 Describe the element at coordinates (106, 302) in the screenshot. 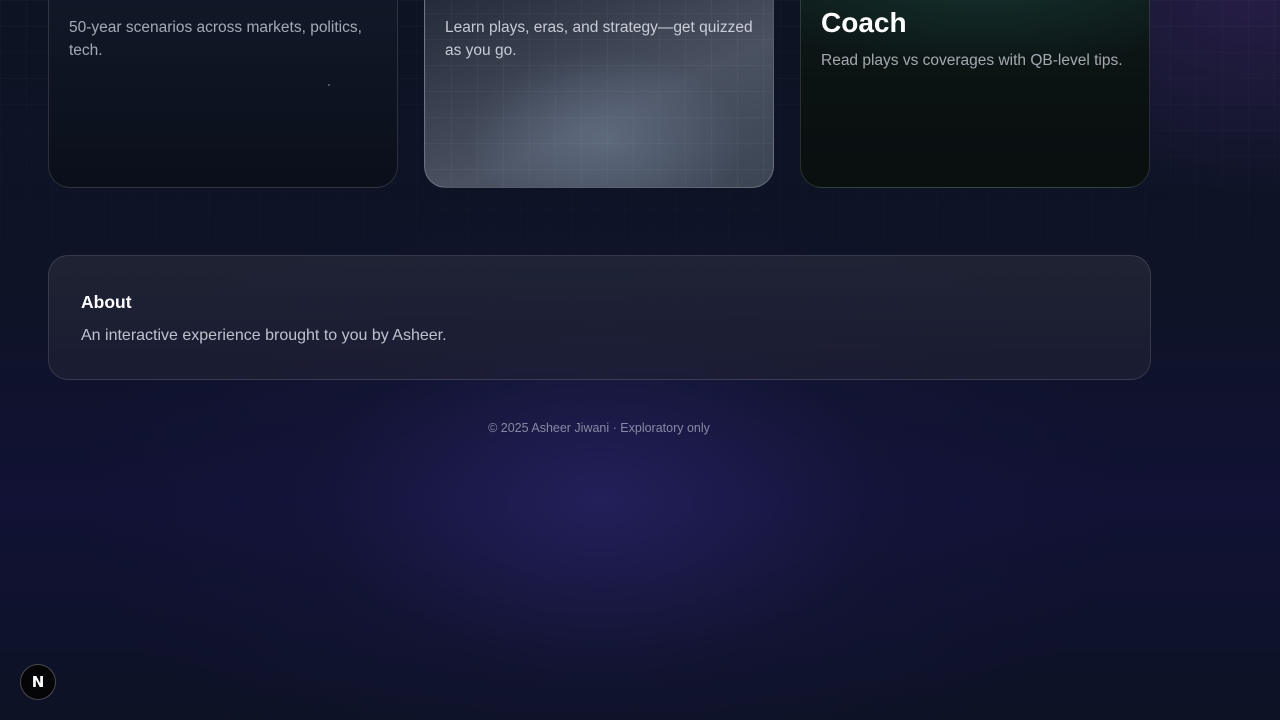

I see `about-heading: About` at that location.